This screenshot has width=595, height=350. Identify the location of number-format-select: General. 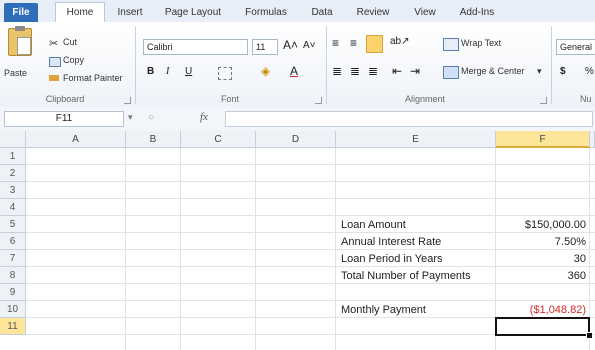
(575, 47).